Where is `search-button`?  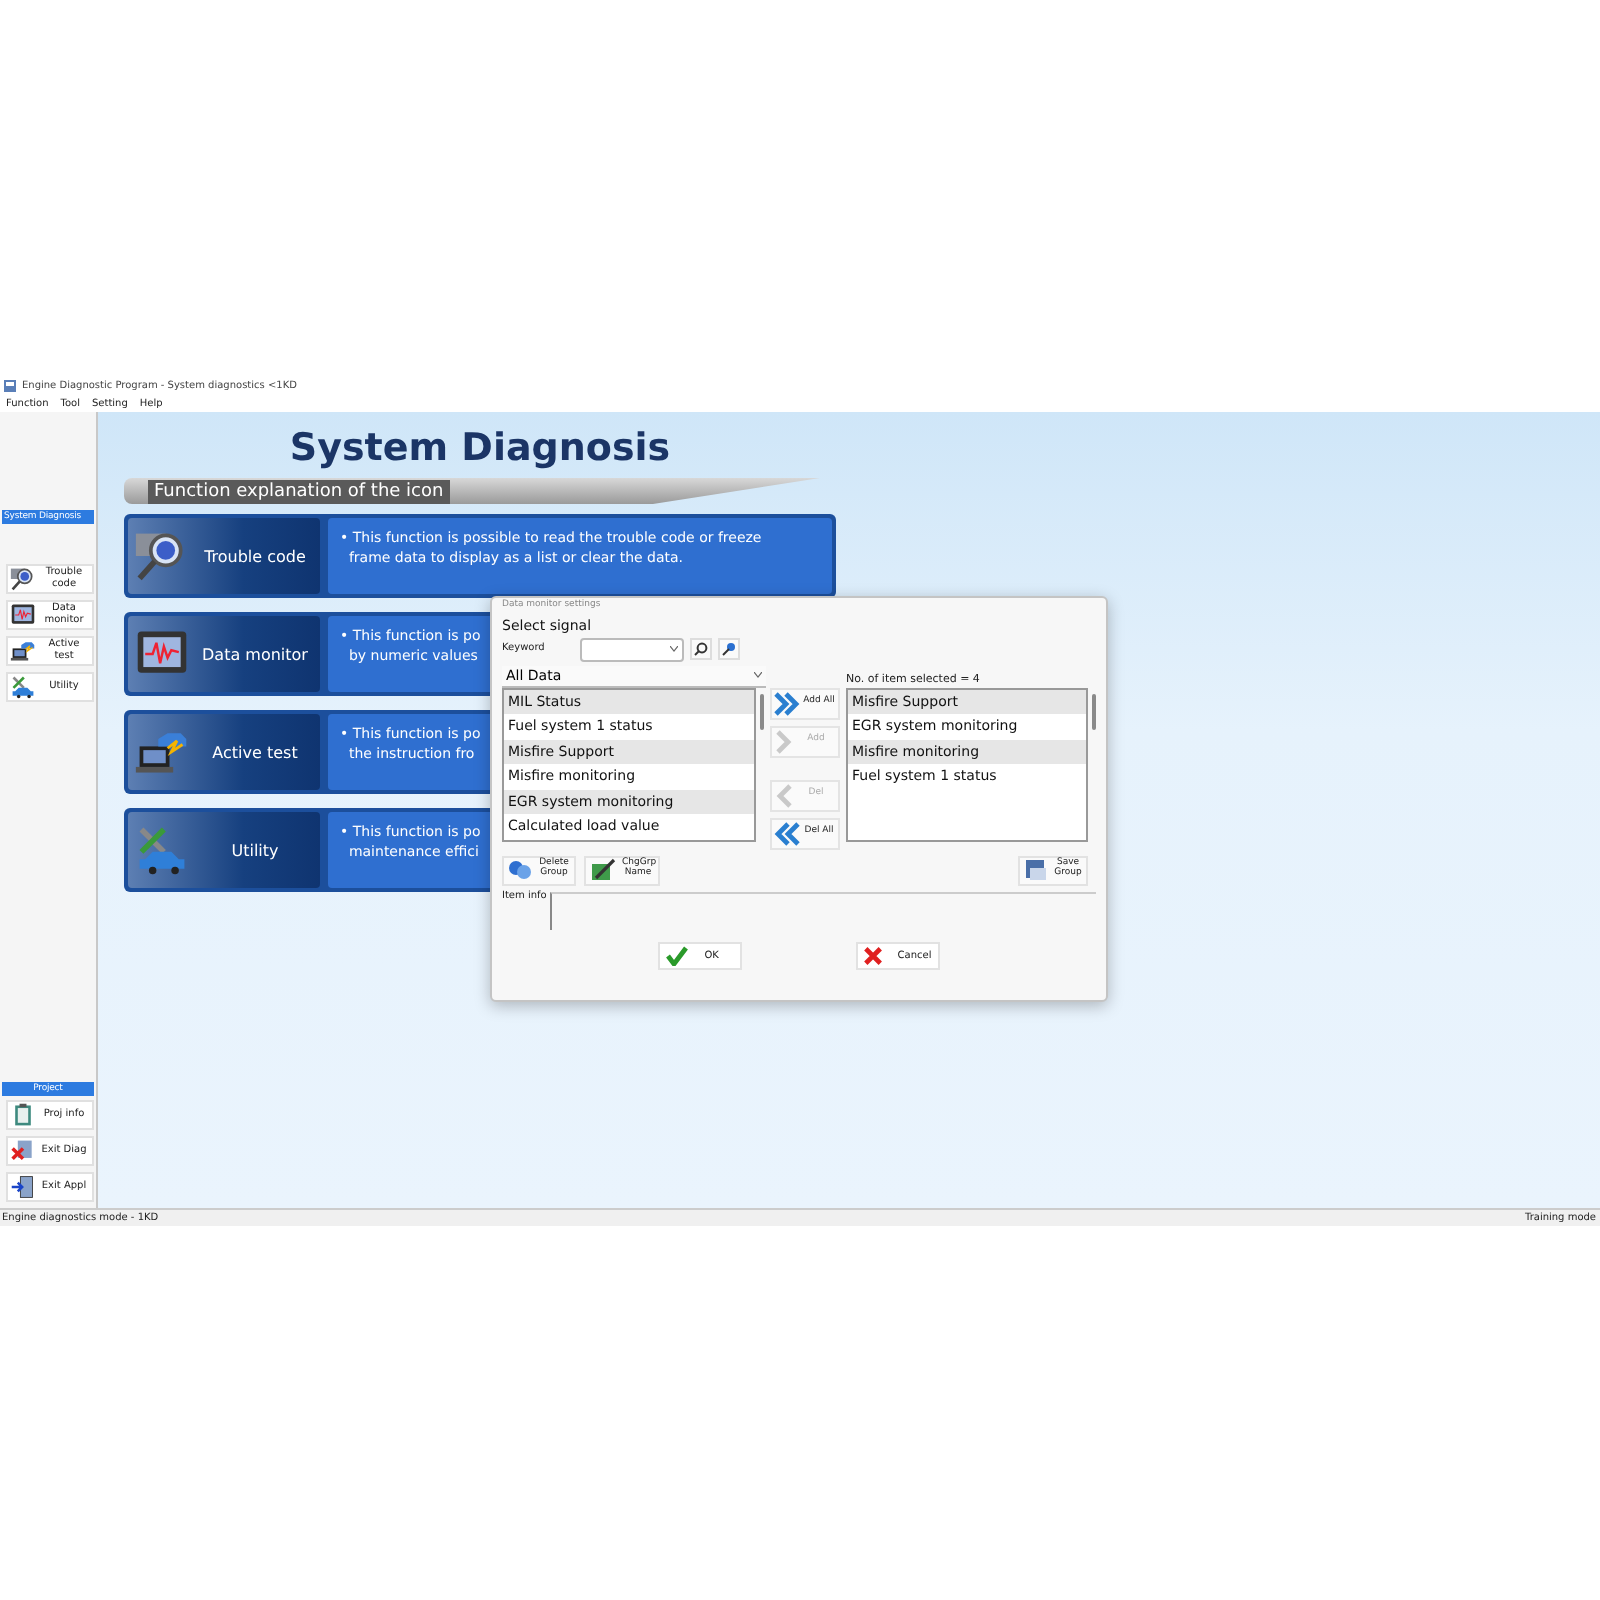
search-button is located at coordinates (701, 649).